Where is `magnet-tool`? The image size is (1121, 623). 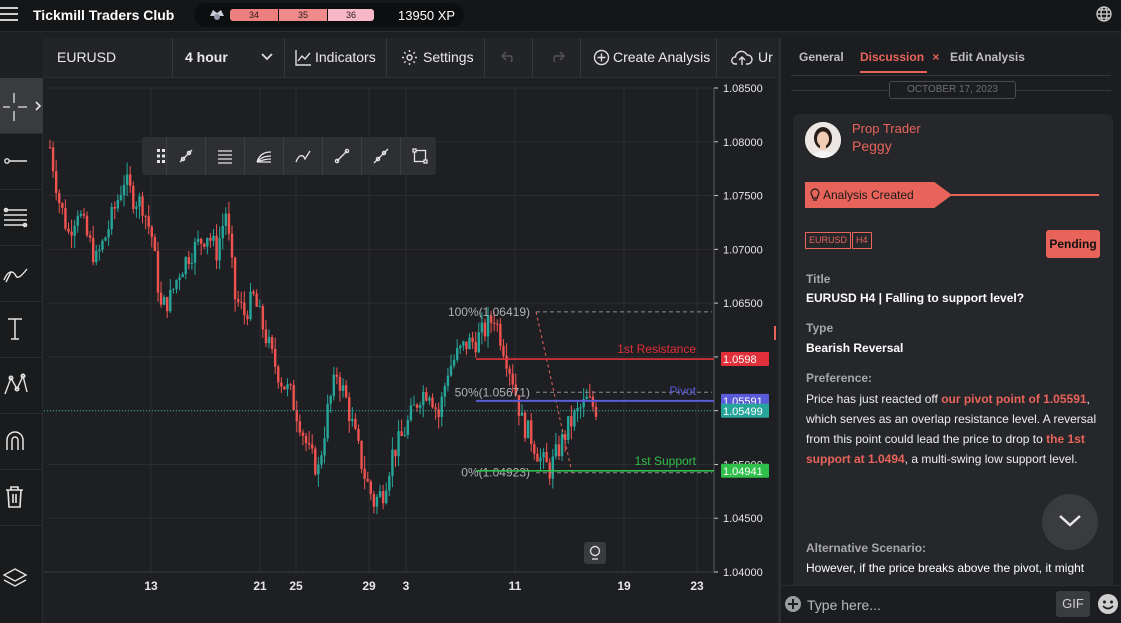
magnet-tool is located at coordinates (21, 442).